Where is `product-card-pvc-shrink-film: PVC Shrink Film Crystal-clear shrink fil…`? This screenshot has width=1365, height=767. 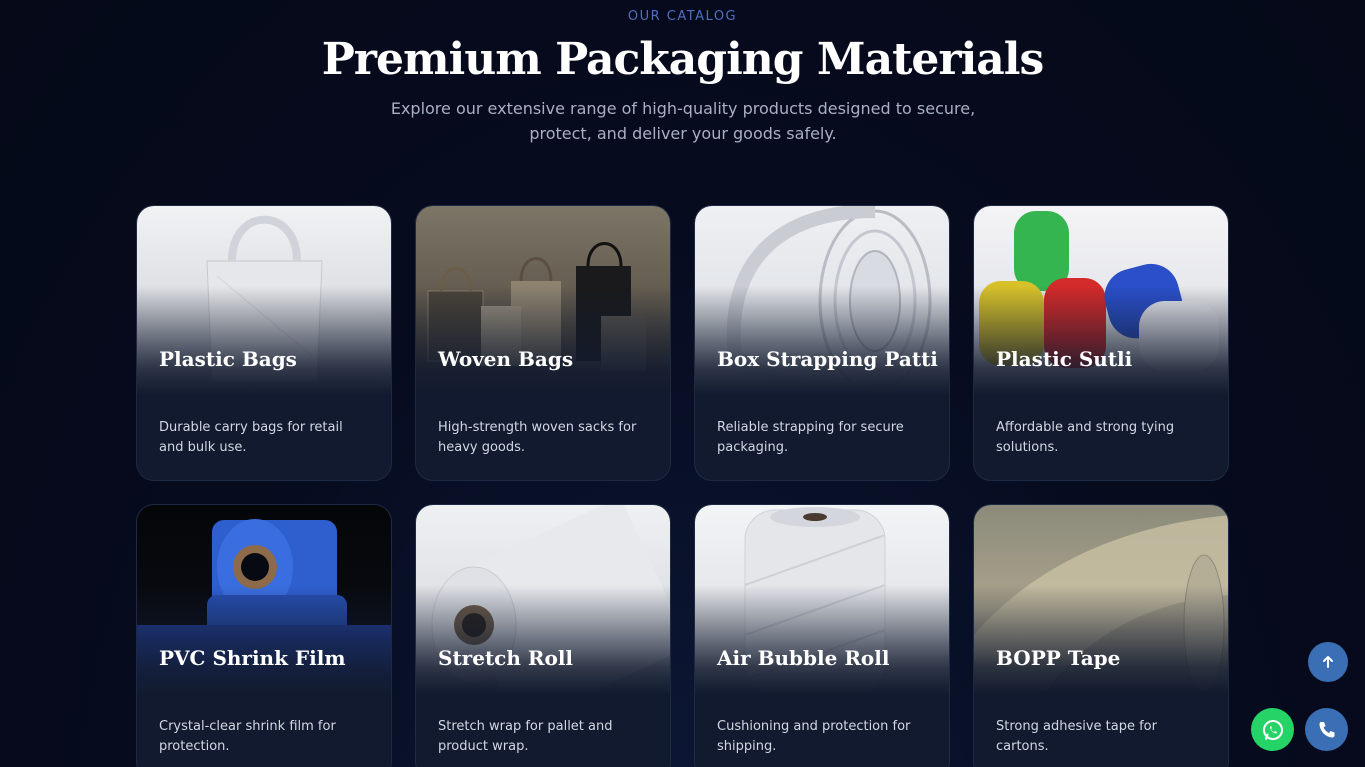
product-card-pvc-shrink-film: PVC Shrink Film Crystal-clear shrink fil… is located at coordinates (264, 635).